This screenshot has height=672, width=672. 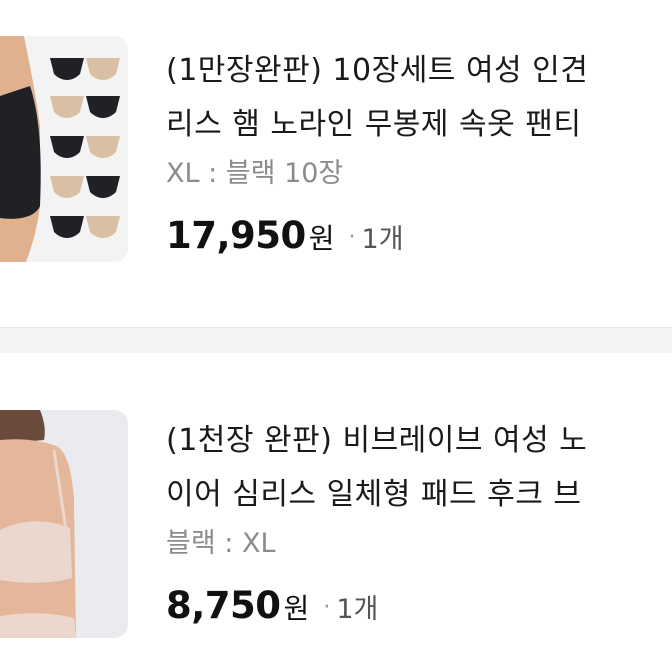 What do you see at coordinates (419, 495) in the screenshot?
I see `product-title-line-2: 이어 심리스 일체형 패드 후크 브` at bounding box center [419, 495].